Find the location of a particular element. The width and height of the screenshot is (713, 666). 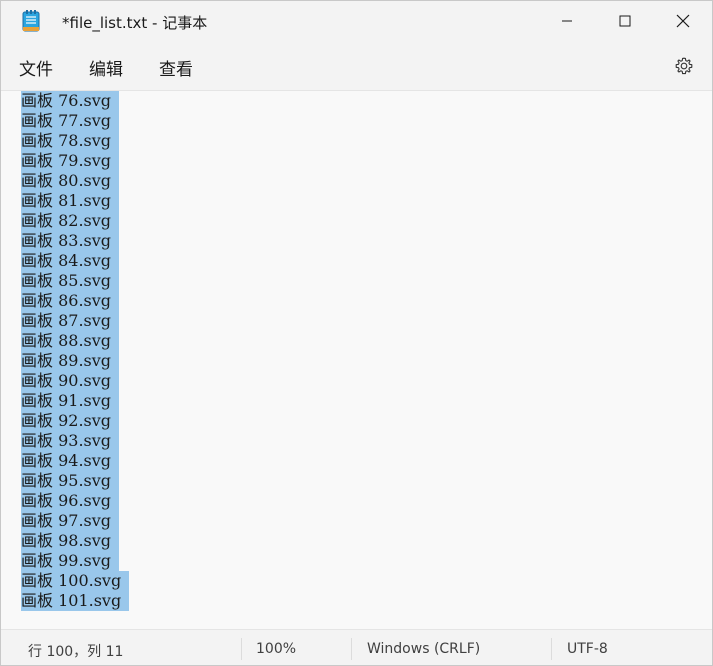

selected-text: 画板 89.svg is located at coordinates (70, 361).